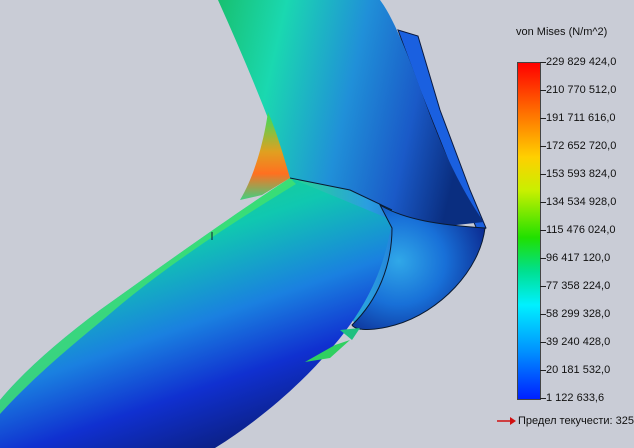 The width and height of the screenshot is (634, 448). I want to click on colorbar-tick-label: 210 770 512,0, so click(581, 90).